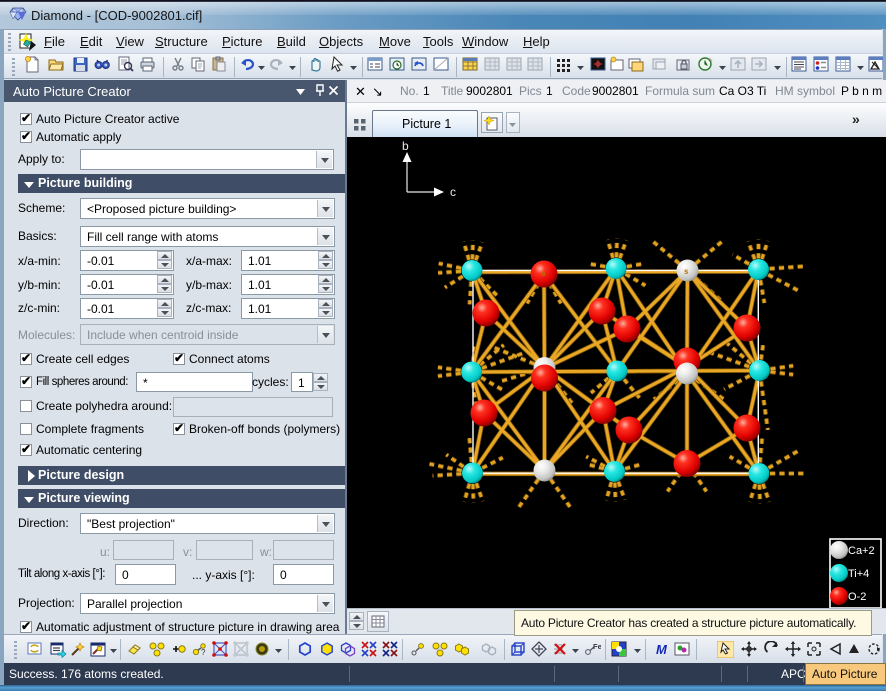 The image size is (886, 691). What do you see at coordinates (662, 649) in the screenshot?
I see `svg-text: M` at bounding box center [662, 649].